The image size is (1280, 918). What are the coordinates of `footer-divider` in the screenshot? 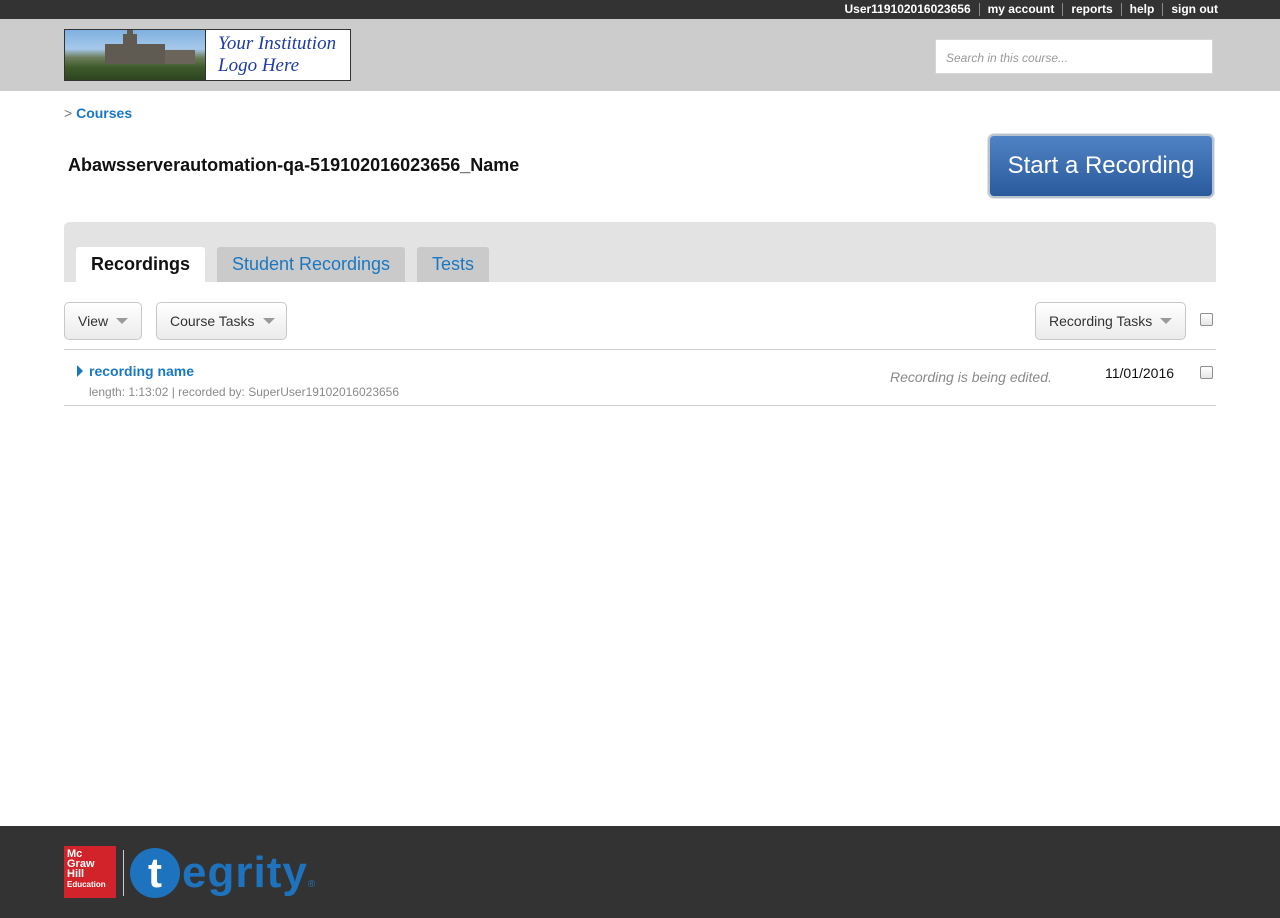 It's located at (123, 873).